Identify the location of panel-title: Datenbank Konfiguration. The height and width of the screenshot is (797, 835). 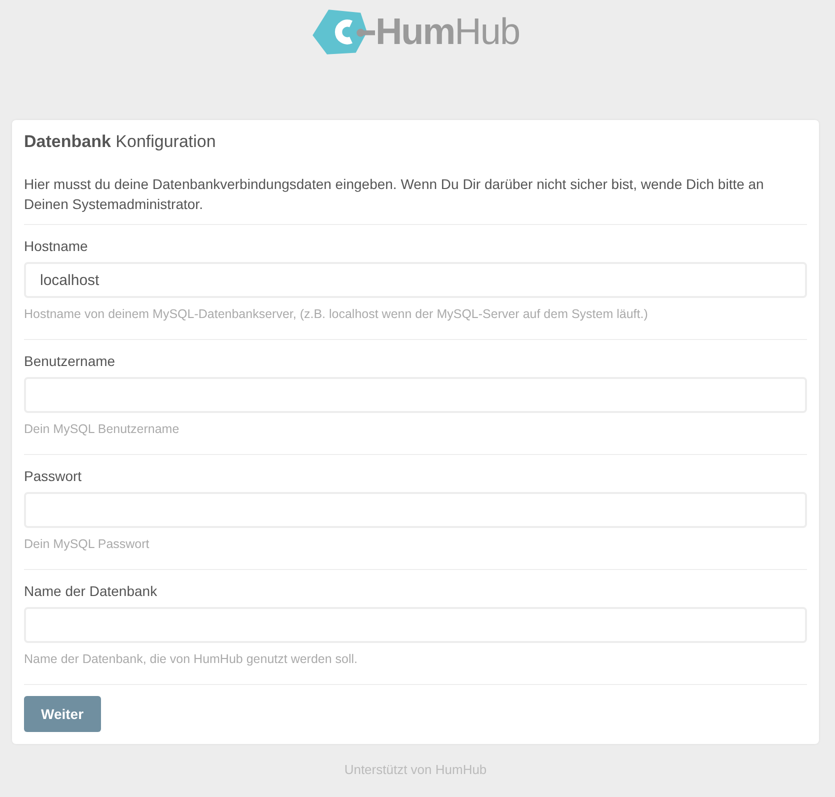
(120, 142).